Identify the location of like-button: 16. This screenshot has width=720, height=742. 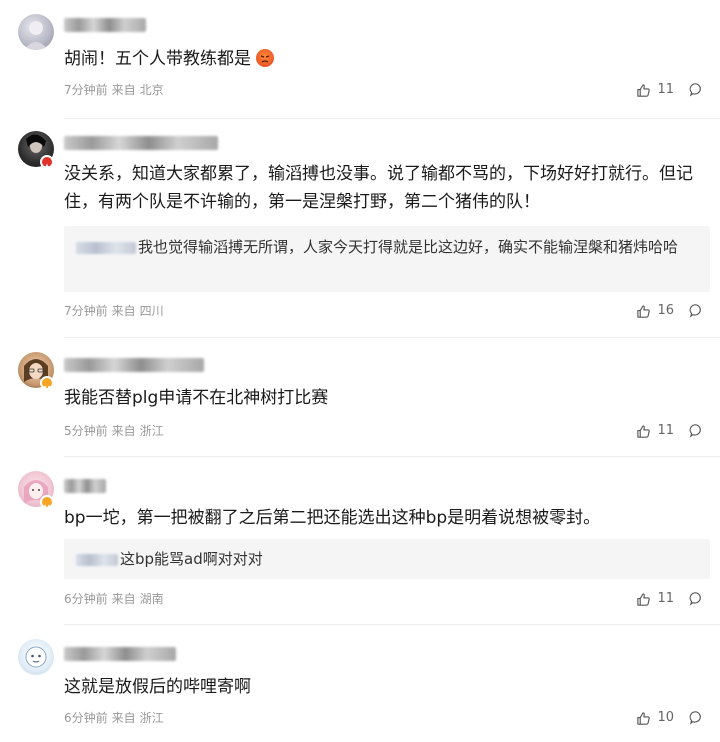
(655, 311).